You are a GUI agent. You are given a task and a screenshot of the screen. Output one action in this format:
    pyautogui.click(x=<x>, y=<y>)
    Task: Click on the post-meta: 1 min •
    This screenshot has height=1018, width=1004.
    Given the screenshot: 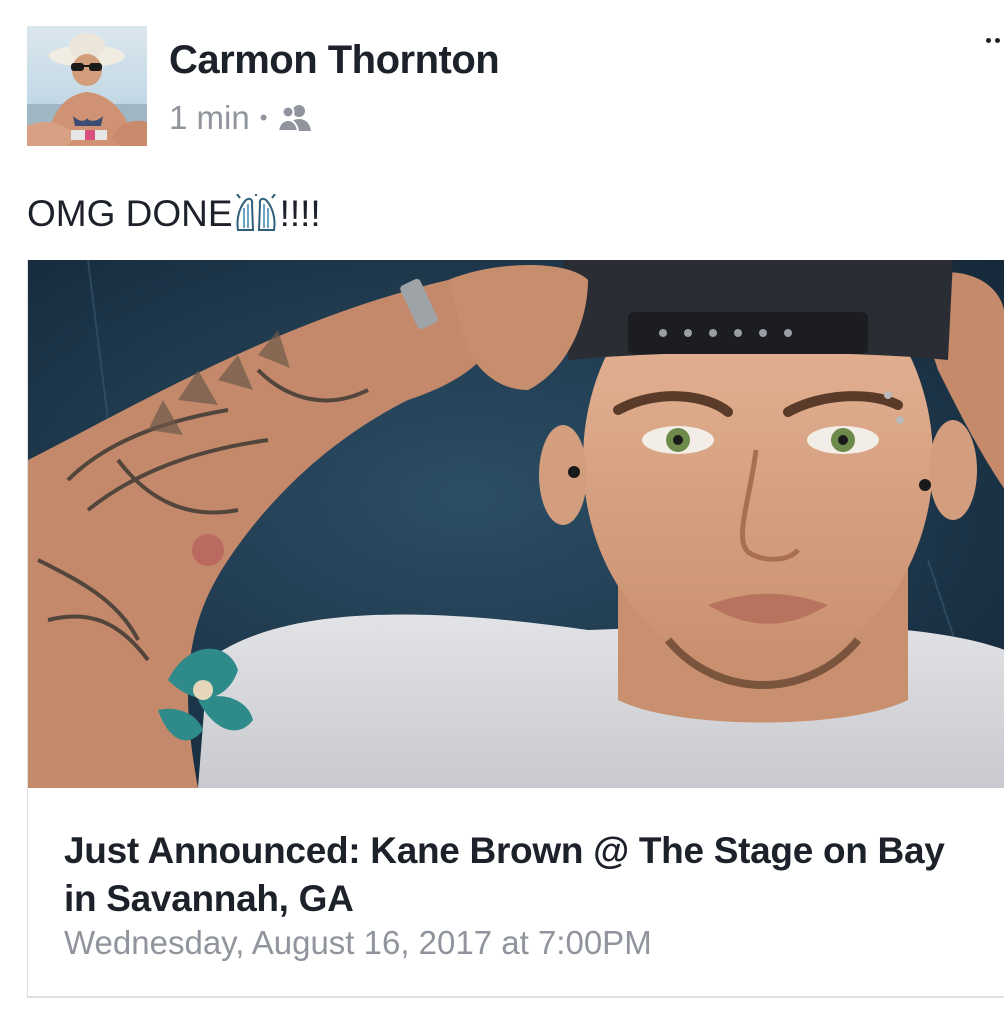 What is the action you would take?
    pyautogui.click(x=241, y=118)
    